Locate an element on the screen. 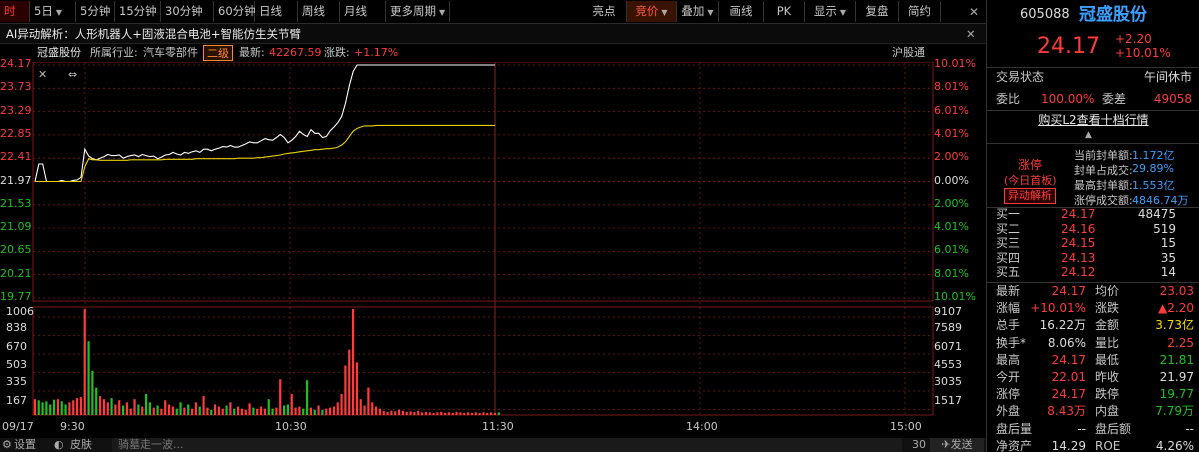 The width and height of the screenshot is (1199, 452). period-tab-label: 日线 is located at coordinates (270, 11).